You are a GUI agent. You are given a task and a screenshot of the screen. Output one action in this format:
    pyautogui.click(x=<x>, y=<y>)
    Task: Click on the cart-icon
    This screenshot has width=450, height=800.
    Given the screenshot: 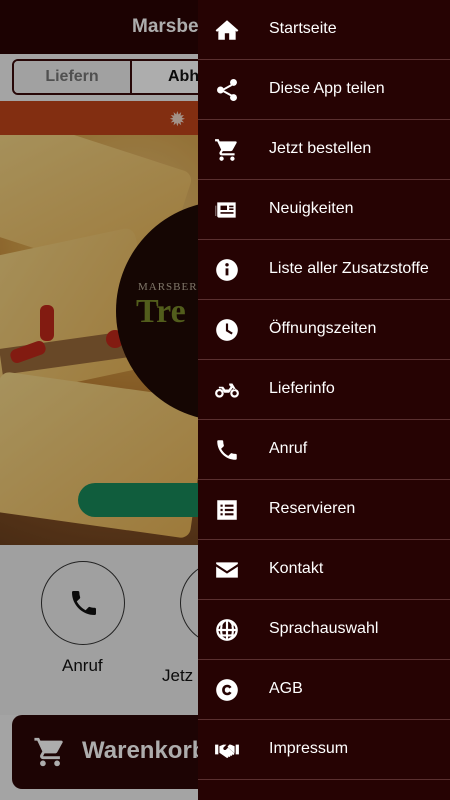 What is the action you would take?
    pyautogui.click(x=227, y=150)
    